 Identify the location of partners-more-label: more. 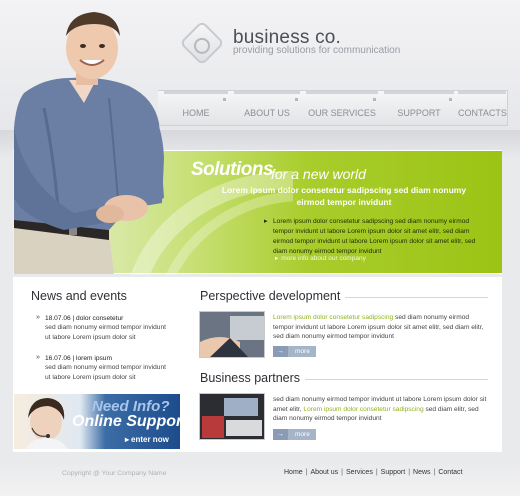
(302, 434).